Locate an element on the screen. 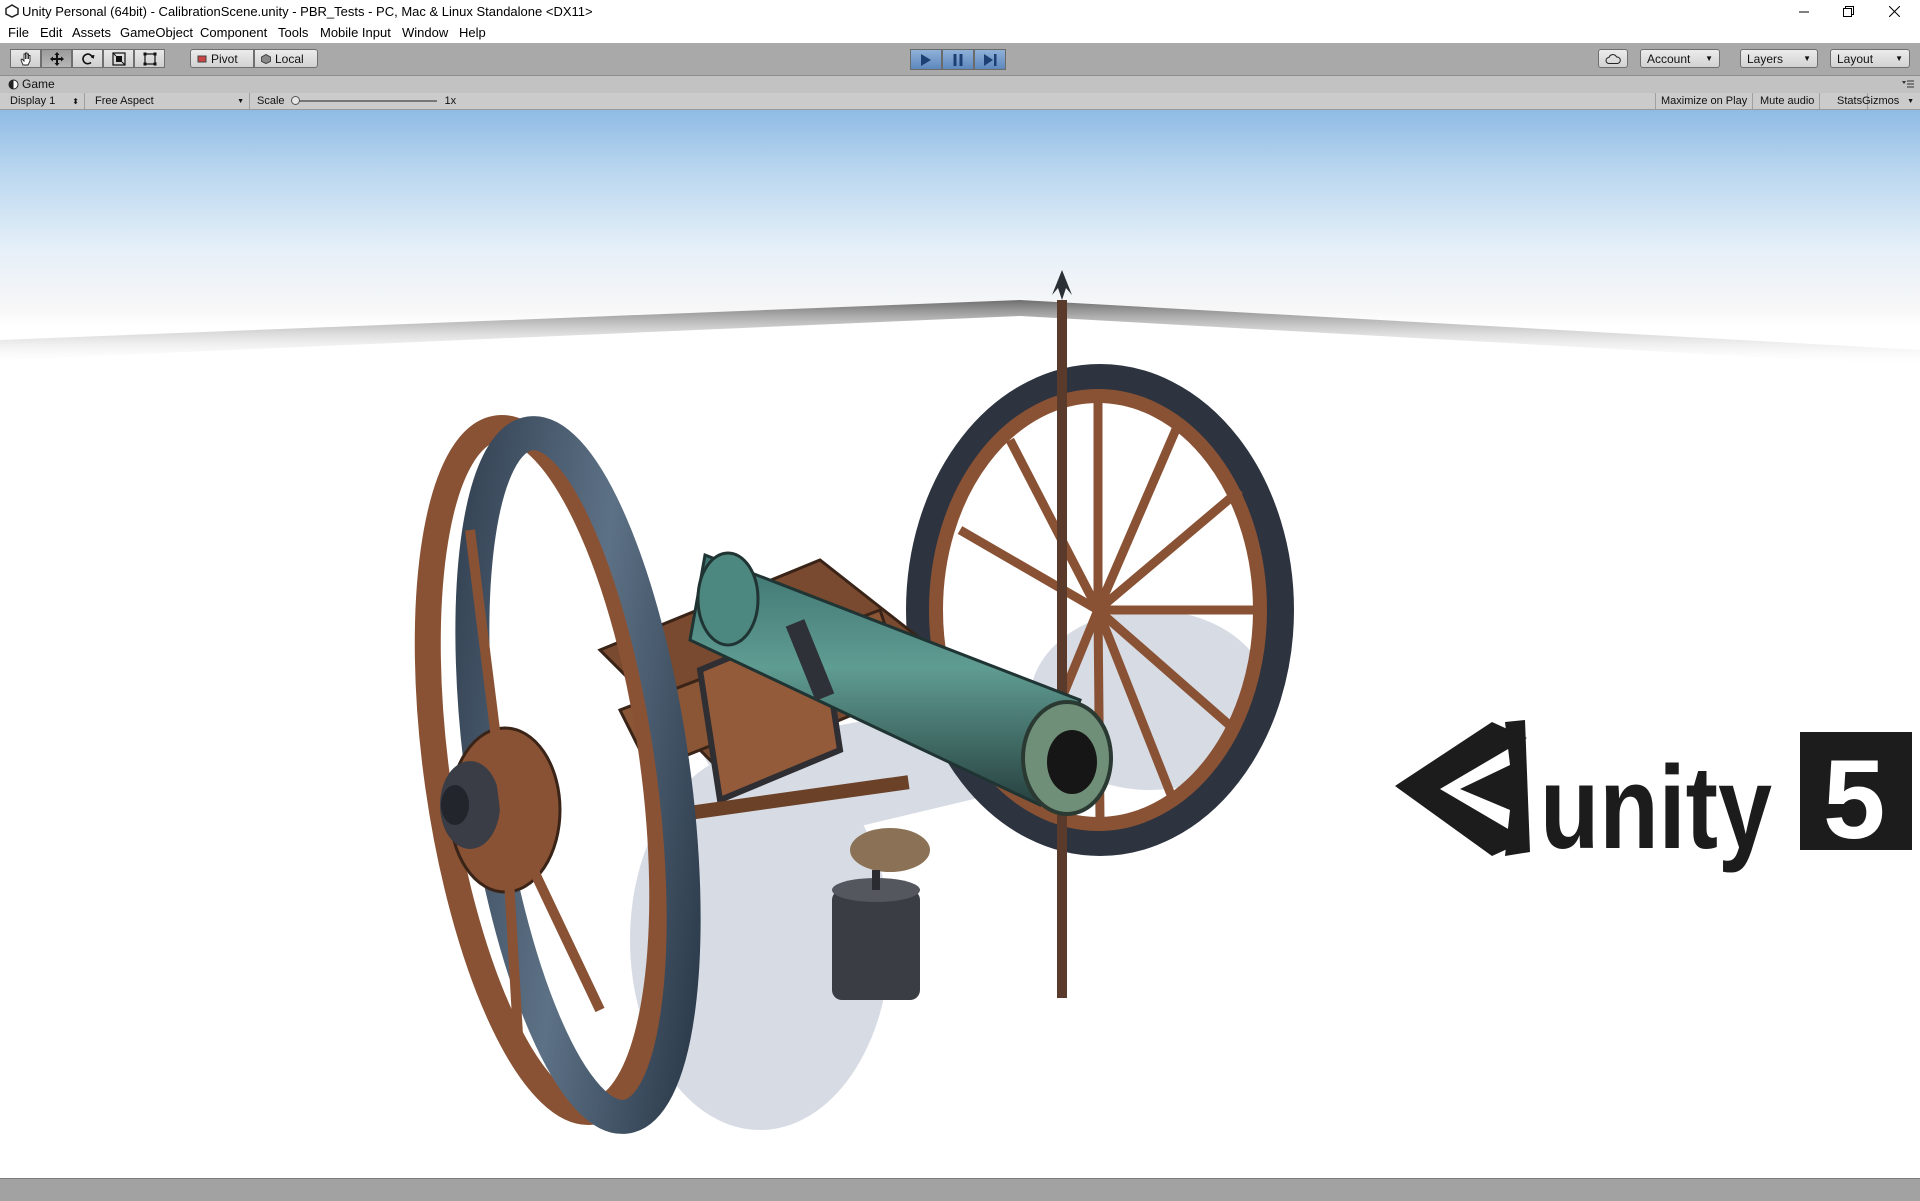 This screenshot has width=1920, height=1201. pivot-label: Pivot is located at coordinates (224, 58).